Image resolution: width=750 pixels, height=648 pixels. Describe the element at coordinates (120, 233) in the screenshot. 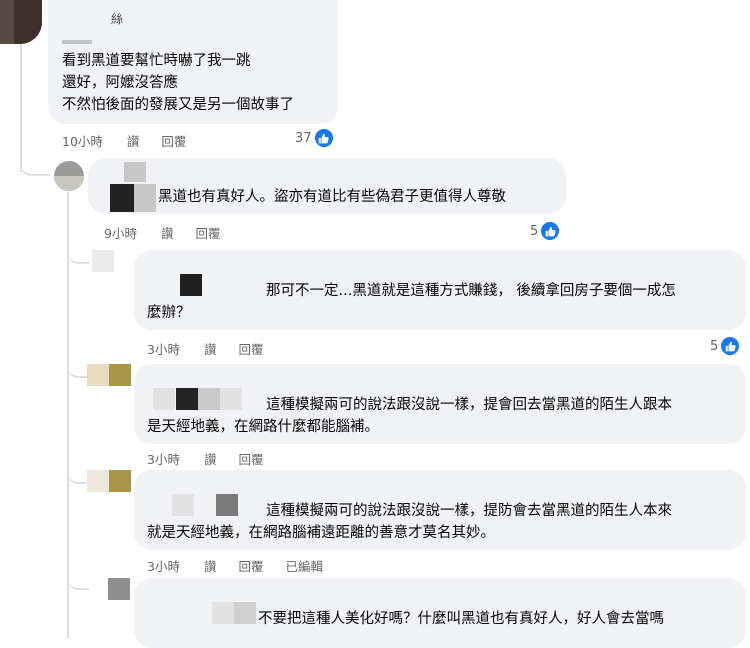

I see `timestamp: 9小時` at that location.